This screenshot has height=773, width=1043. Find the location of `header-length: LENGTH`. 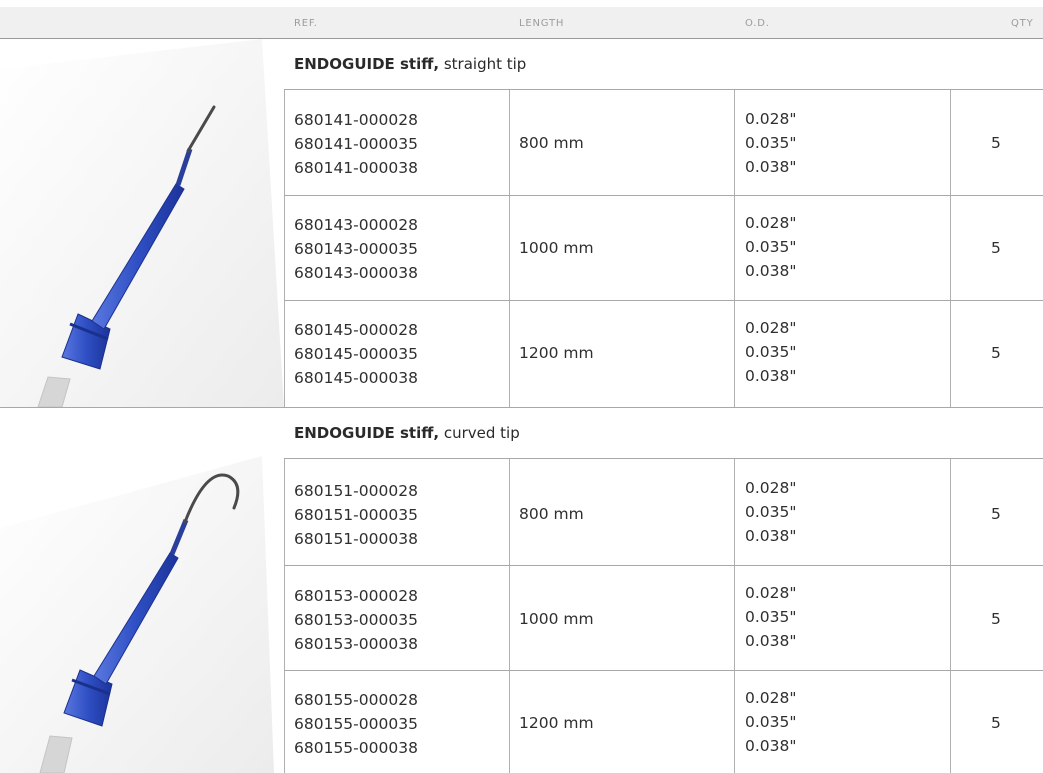

header-length: LENGTH is located at coordinates (542, 23).